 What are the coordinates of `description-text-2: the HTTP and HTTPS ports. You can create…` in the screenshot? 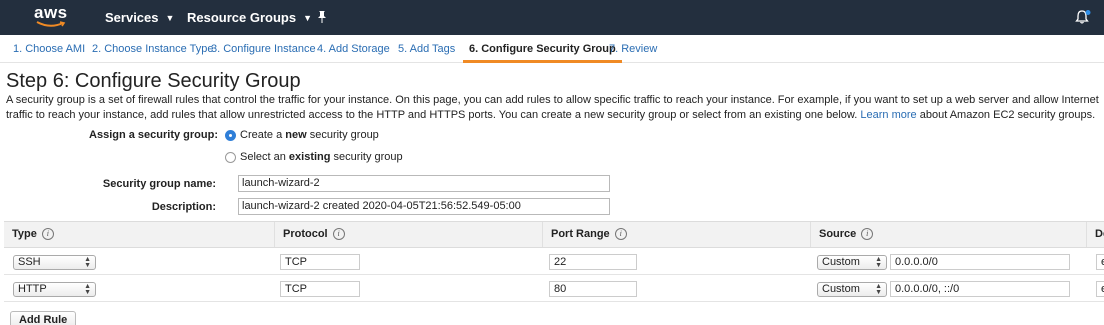 It's located at (607, 115).